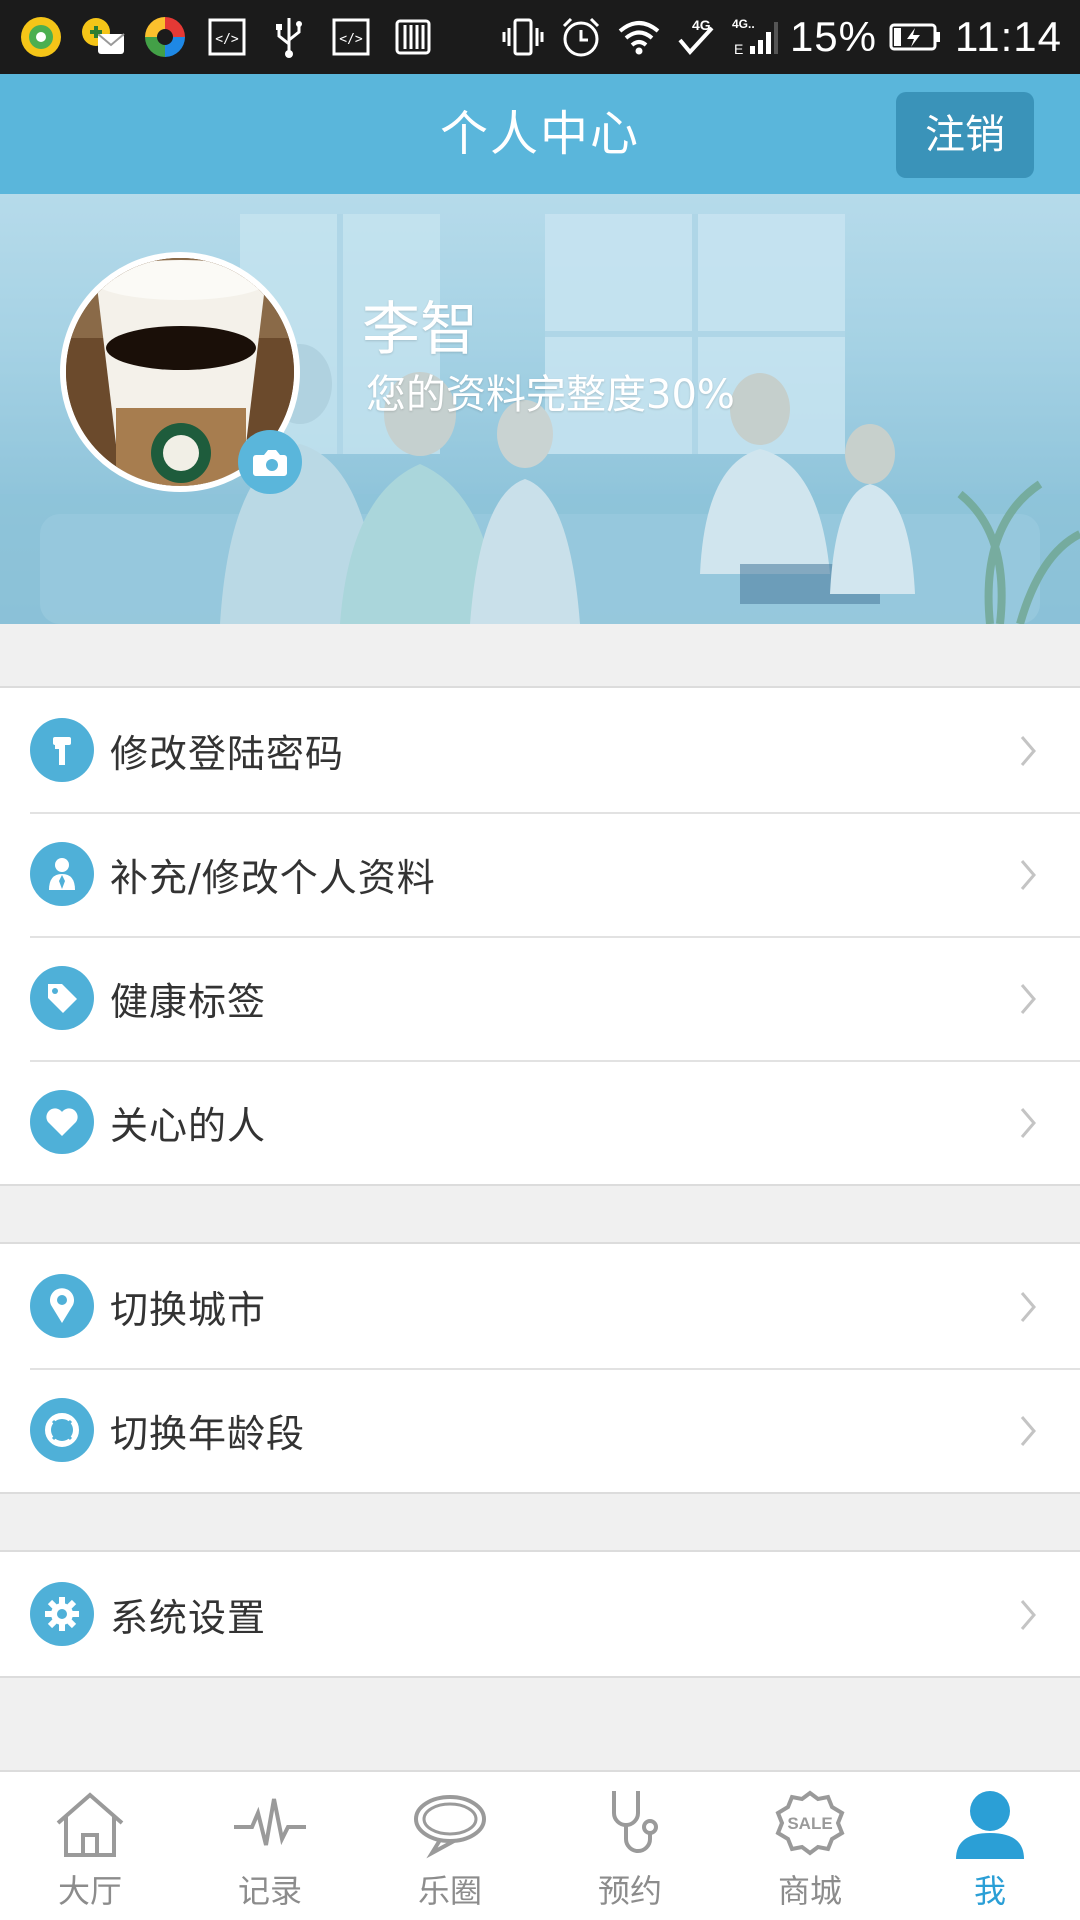 Image resolution: width=1080 pixels, height=1920 pixels. What do you see at coordinates (188, 1617) in the screenshot?
I see `menu-item-label: 系统设置` at bounding box center [188, 1617].